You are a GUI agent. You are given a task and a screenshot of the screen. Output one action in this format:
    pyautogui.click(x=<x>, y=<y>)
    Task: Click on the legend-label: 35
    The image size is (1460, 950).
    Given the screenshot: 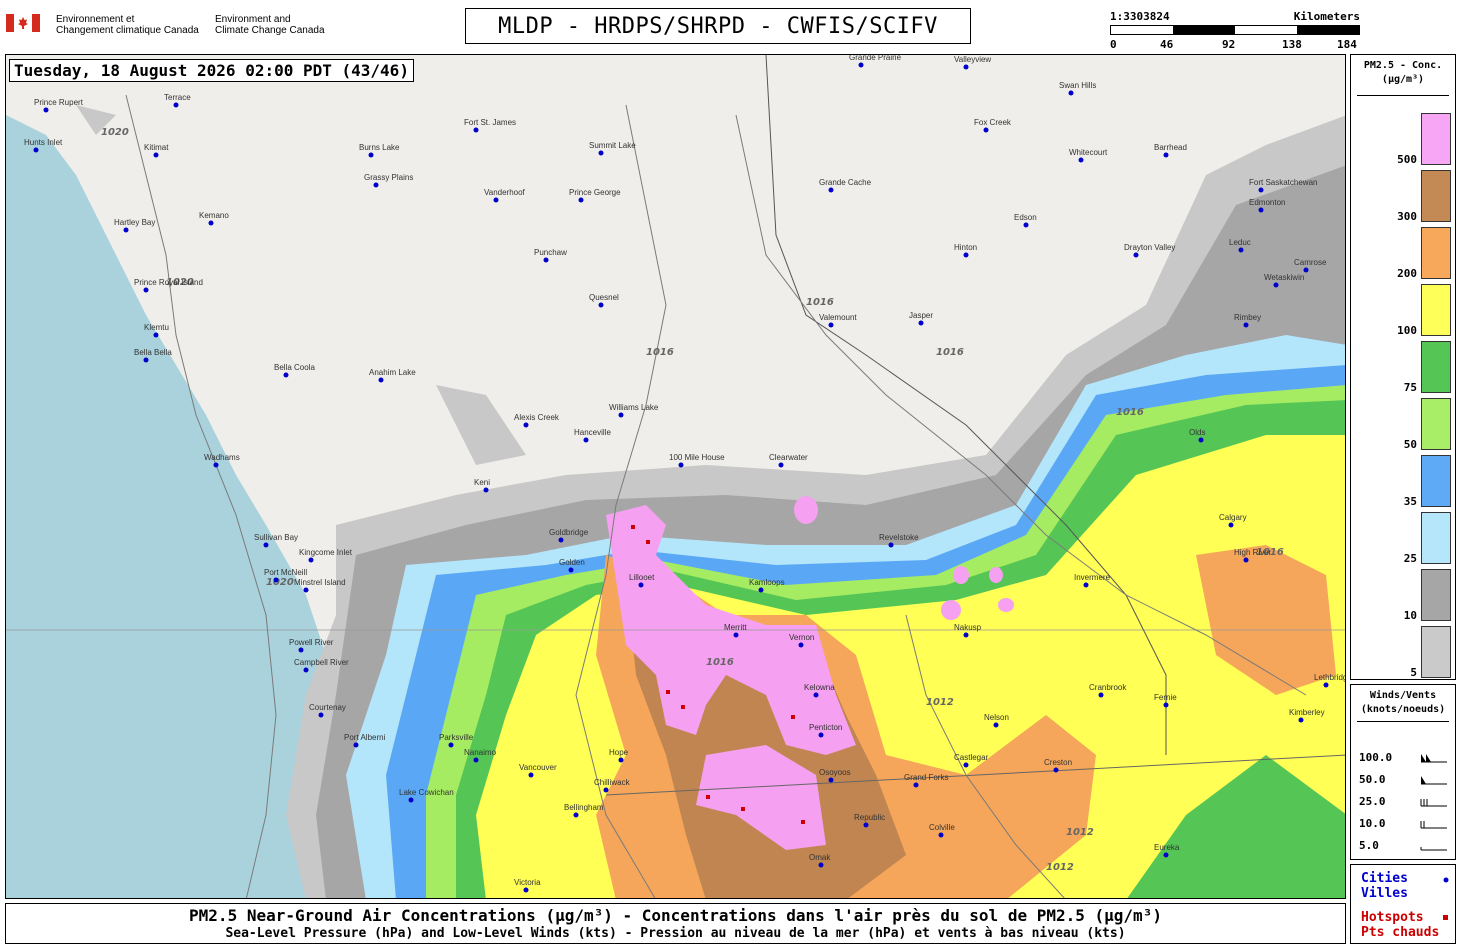 What is the action you would take?
    pyautogui.click(x=1410, y=501)
    